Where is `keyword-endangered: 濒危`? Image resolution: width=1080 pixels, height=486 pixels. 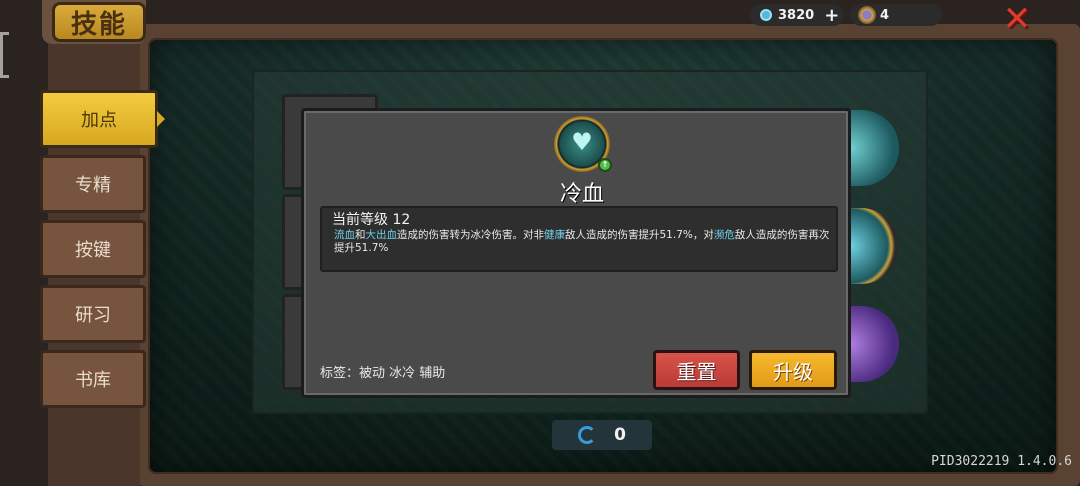 keyword-endangered: 濒危 is located at coordinates (724, 235).